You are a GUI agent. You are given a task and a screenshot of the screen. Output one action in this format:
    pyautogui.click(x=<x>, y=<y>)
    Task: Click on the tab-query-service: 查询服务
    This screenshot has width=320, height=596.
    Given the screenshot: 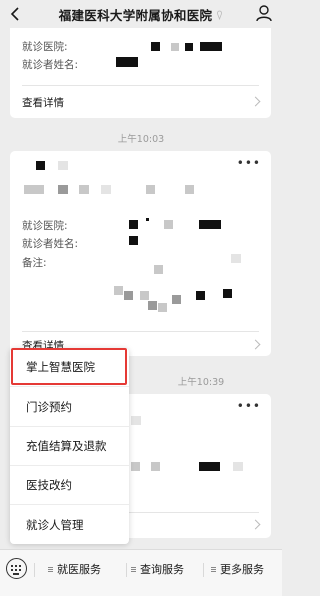 What is the action you would take?
    pyautogui.click(x=157, y=569)
    